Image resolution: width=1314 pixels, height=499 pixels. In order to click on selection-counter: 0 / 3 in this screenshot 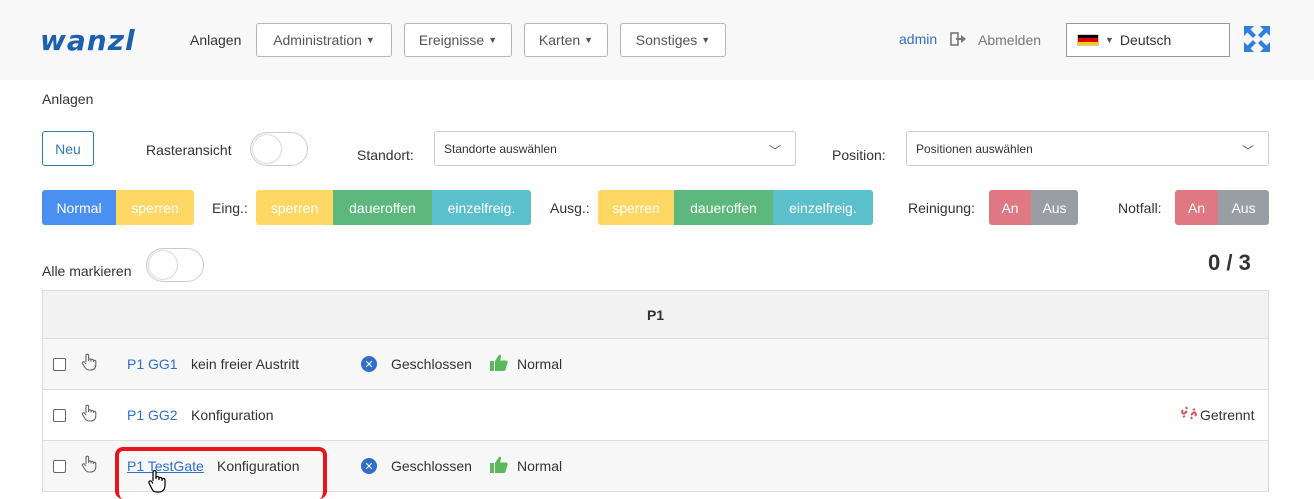, I will do `click(1229, 262)`.